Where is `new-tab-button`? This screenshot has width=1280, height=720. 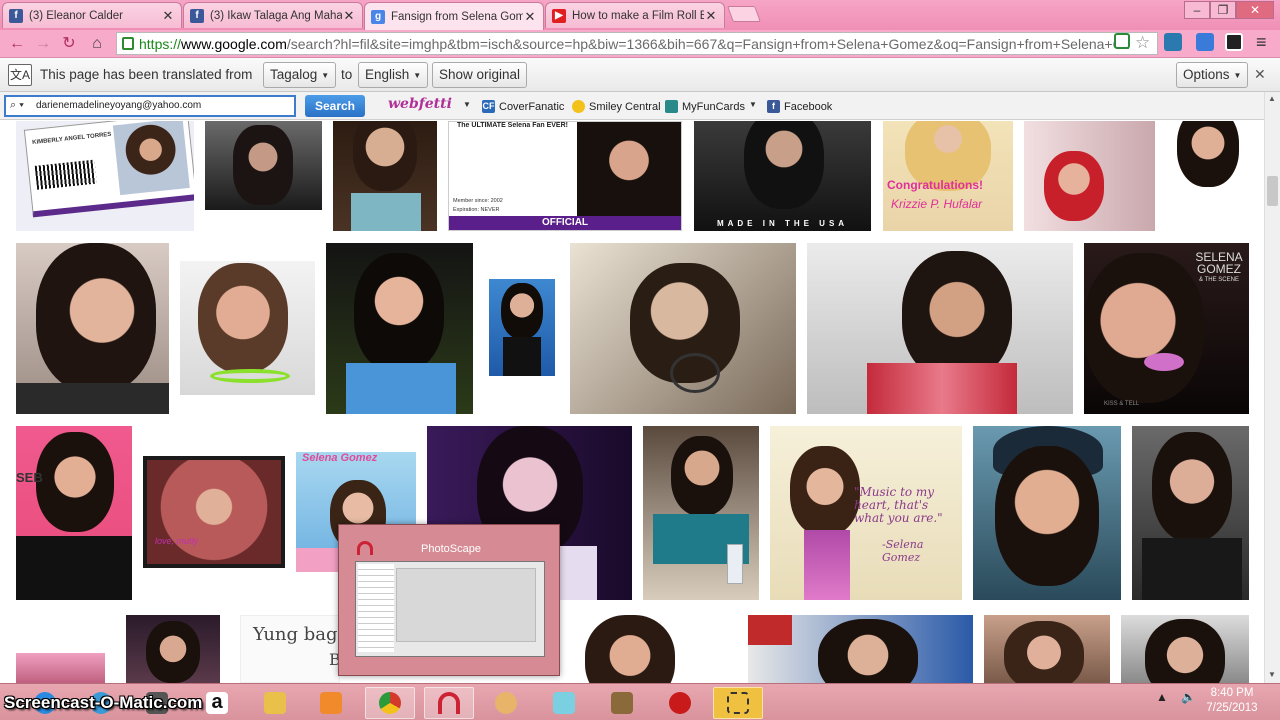
new-tab-button is located at coordinates (744, 14).